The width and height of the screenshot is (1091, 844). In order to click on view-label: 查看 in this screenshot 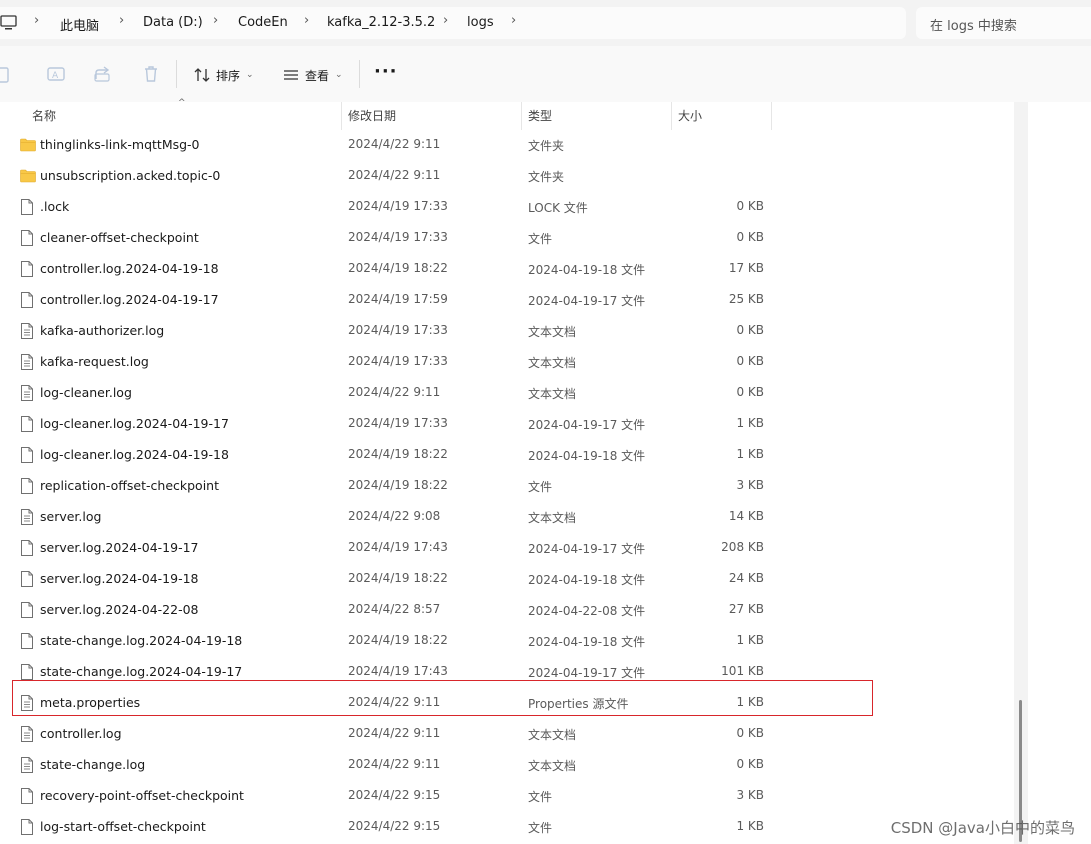, I will do `click(317, 75)`.